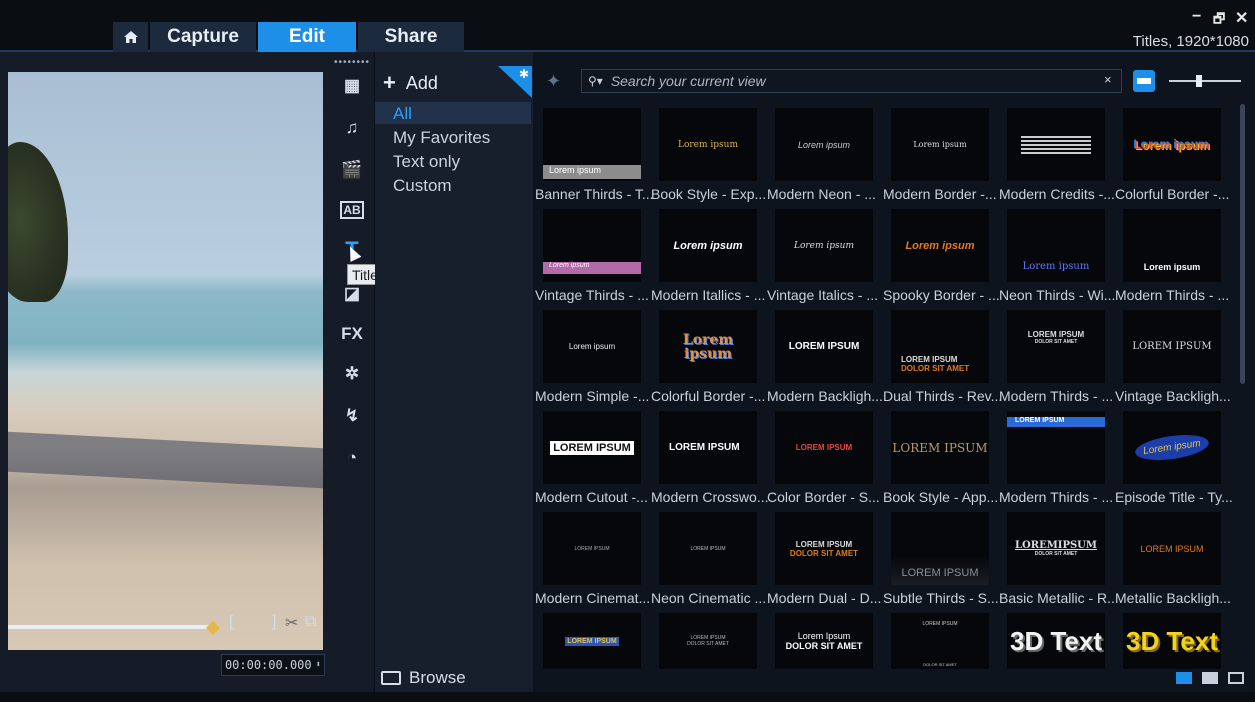 The height and width of the screenshot is (702, 1255). I want to click on copy-clip-icon: ⧉, so click(310, 622).